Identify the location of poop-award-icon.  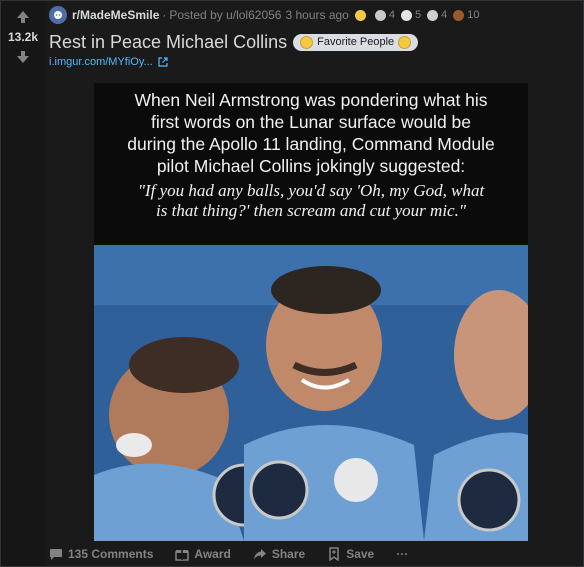
(459, 15).